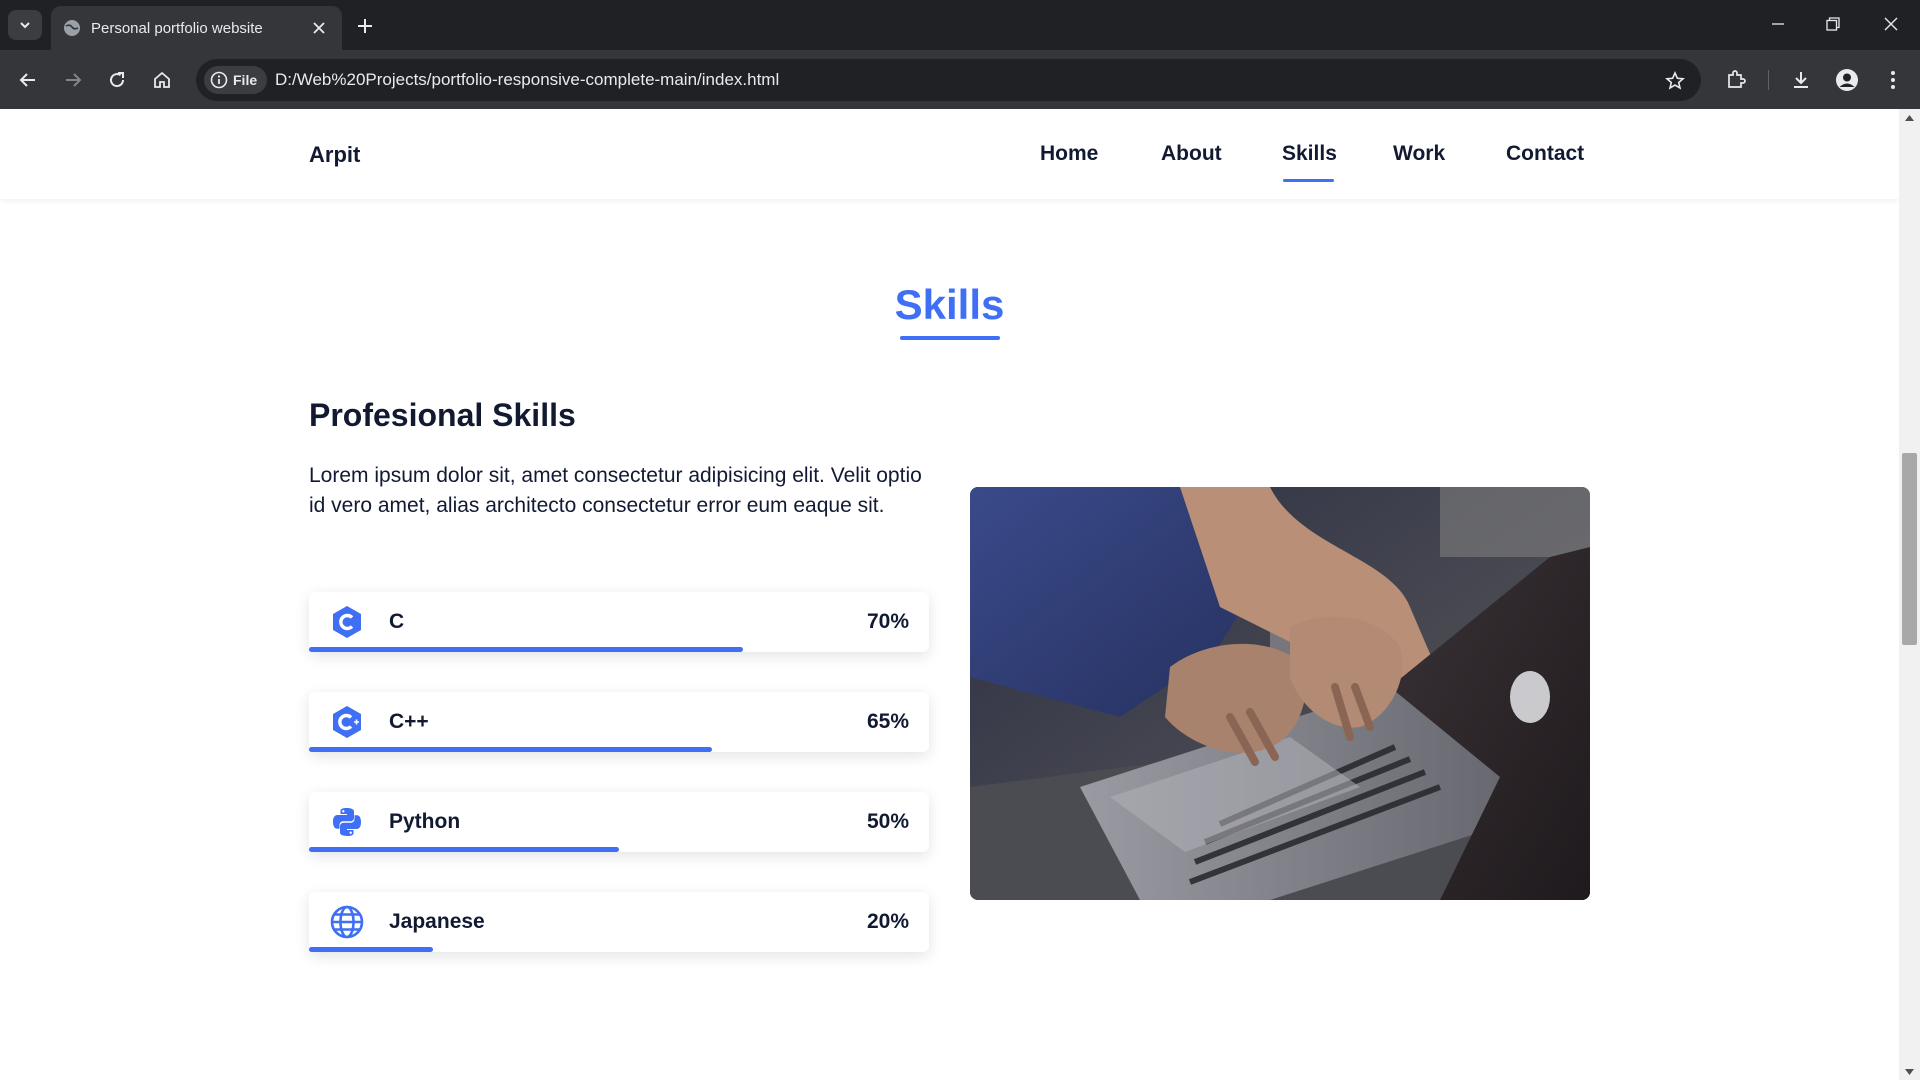 Image resolution: width=1920 pixels, height=1080 pixels. I want to click on forward-button, so click(73, 80).